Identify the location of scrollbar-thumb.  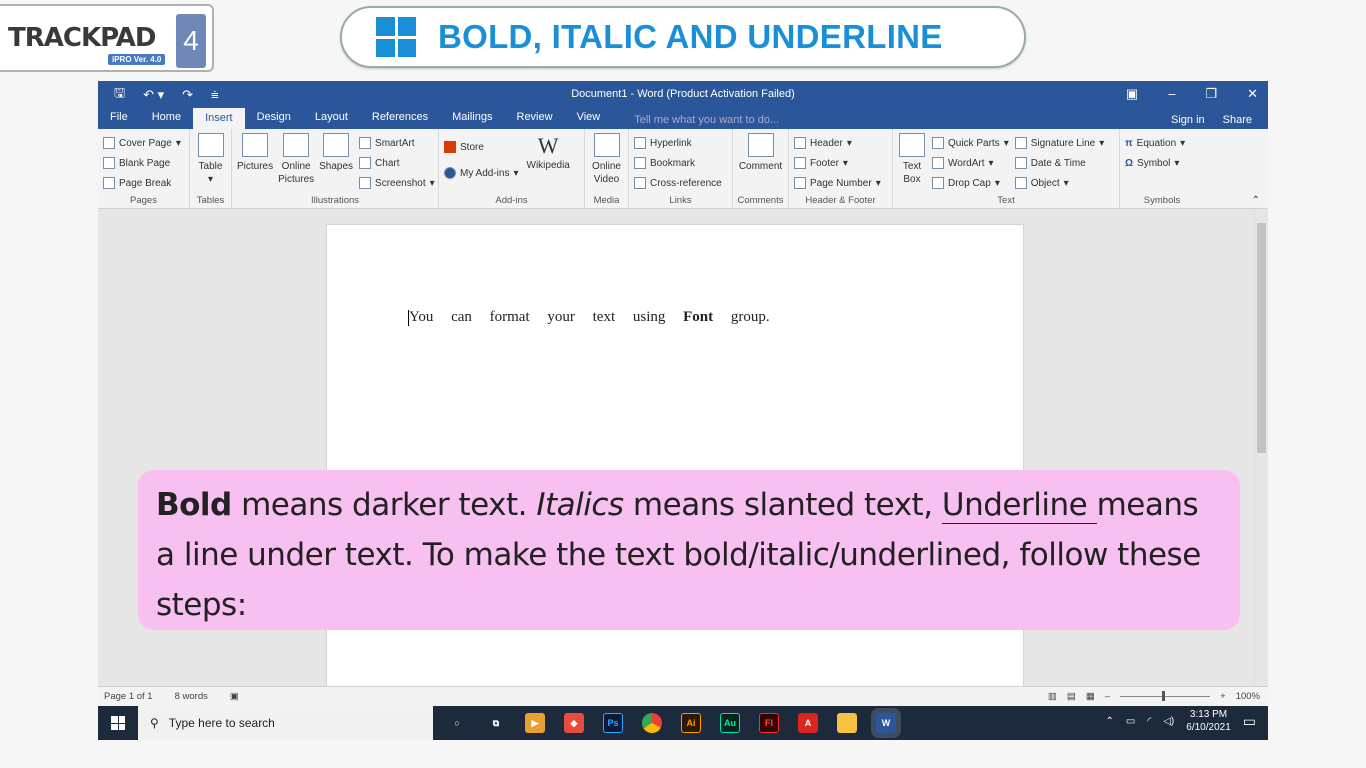
(1261, 338).